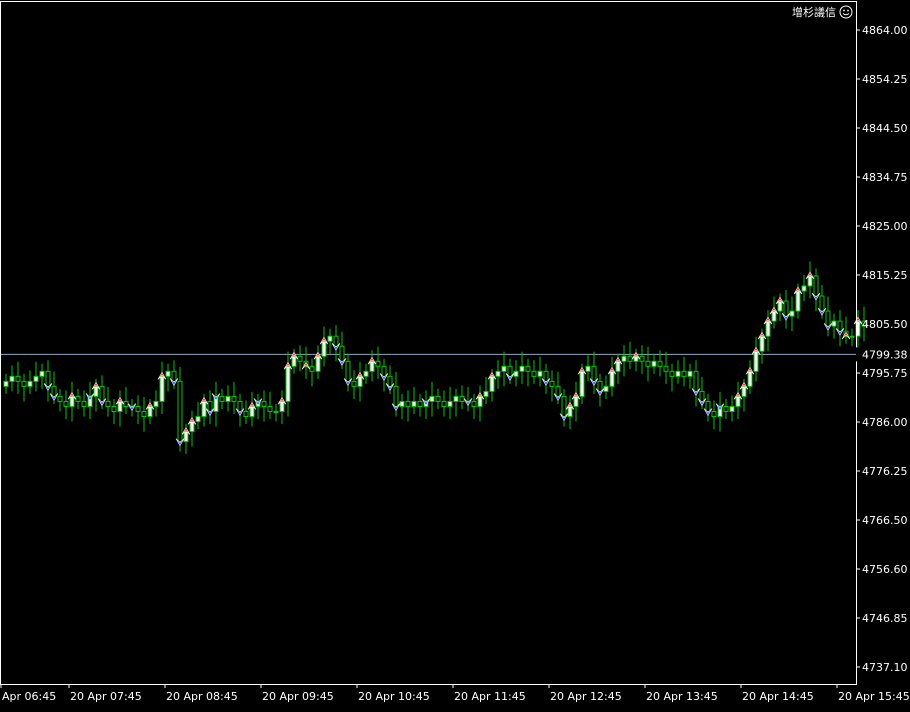 Image resolution: width=910 pixels, height=712 pixels. What do you see at coordinates (885, 667) in the screenshot?
I see `y-tick-label: 4737.10` at bounding box center [885, 667].